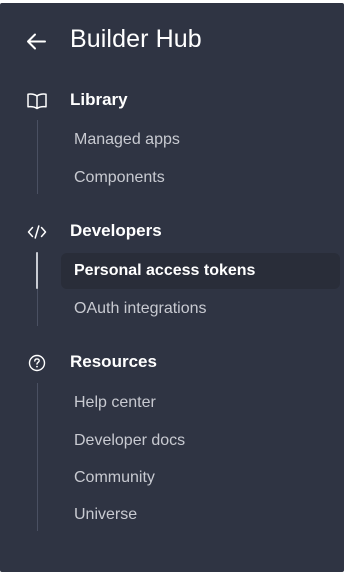 This screenshot has width=347, height=575. I want to click on nav-item-personal-access-tokens: Personal access tokens, so click(200, 271).